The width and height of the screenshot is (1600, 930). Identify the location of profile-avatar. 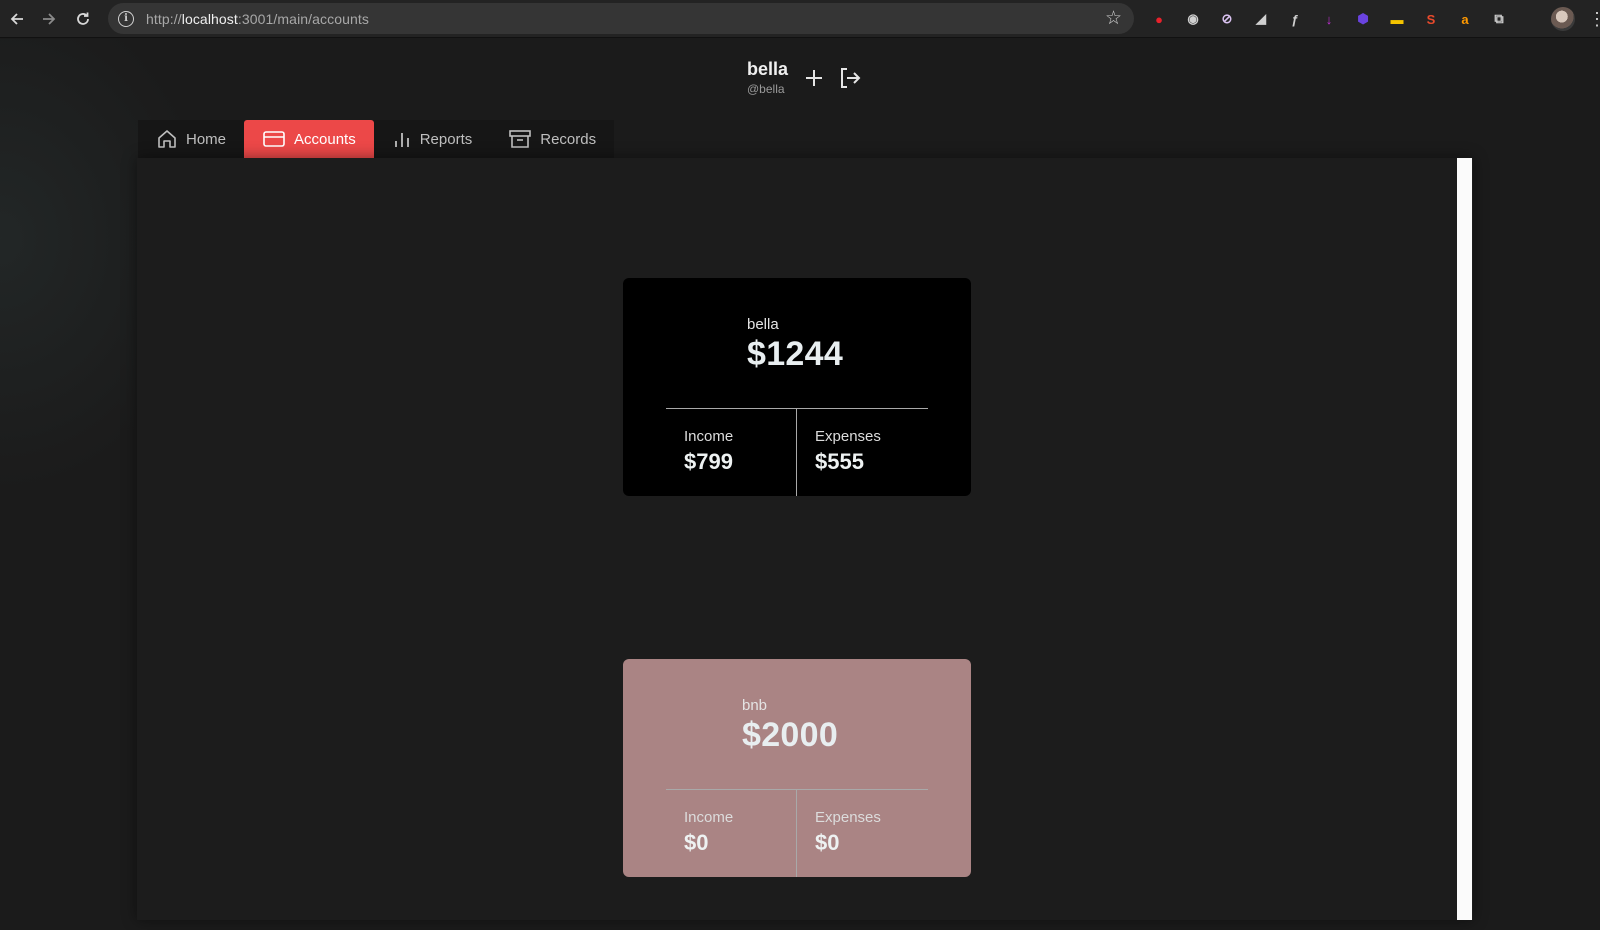
(1563, 19).